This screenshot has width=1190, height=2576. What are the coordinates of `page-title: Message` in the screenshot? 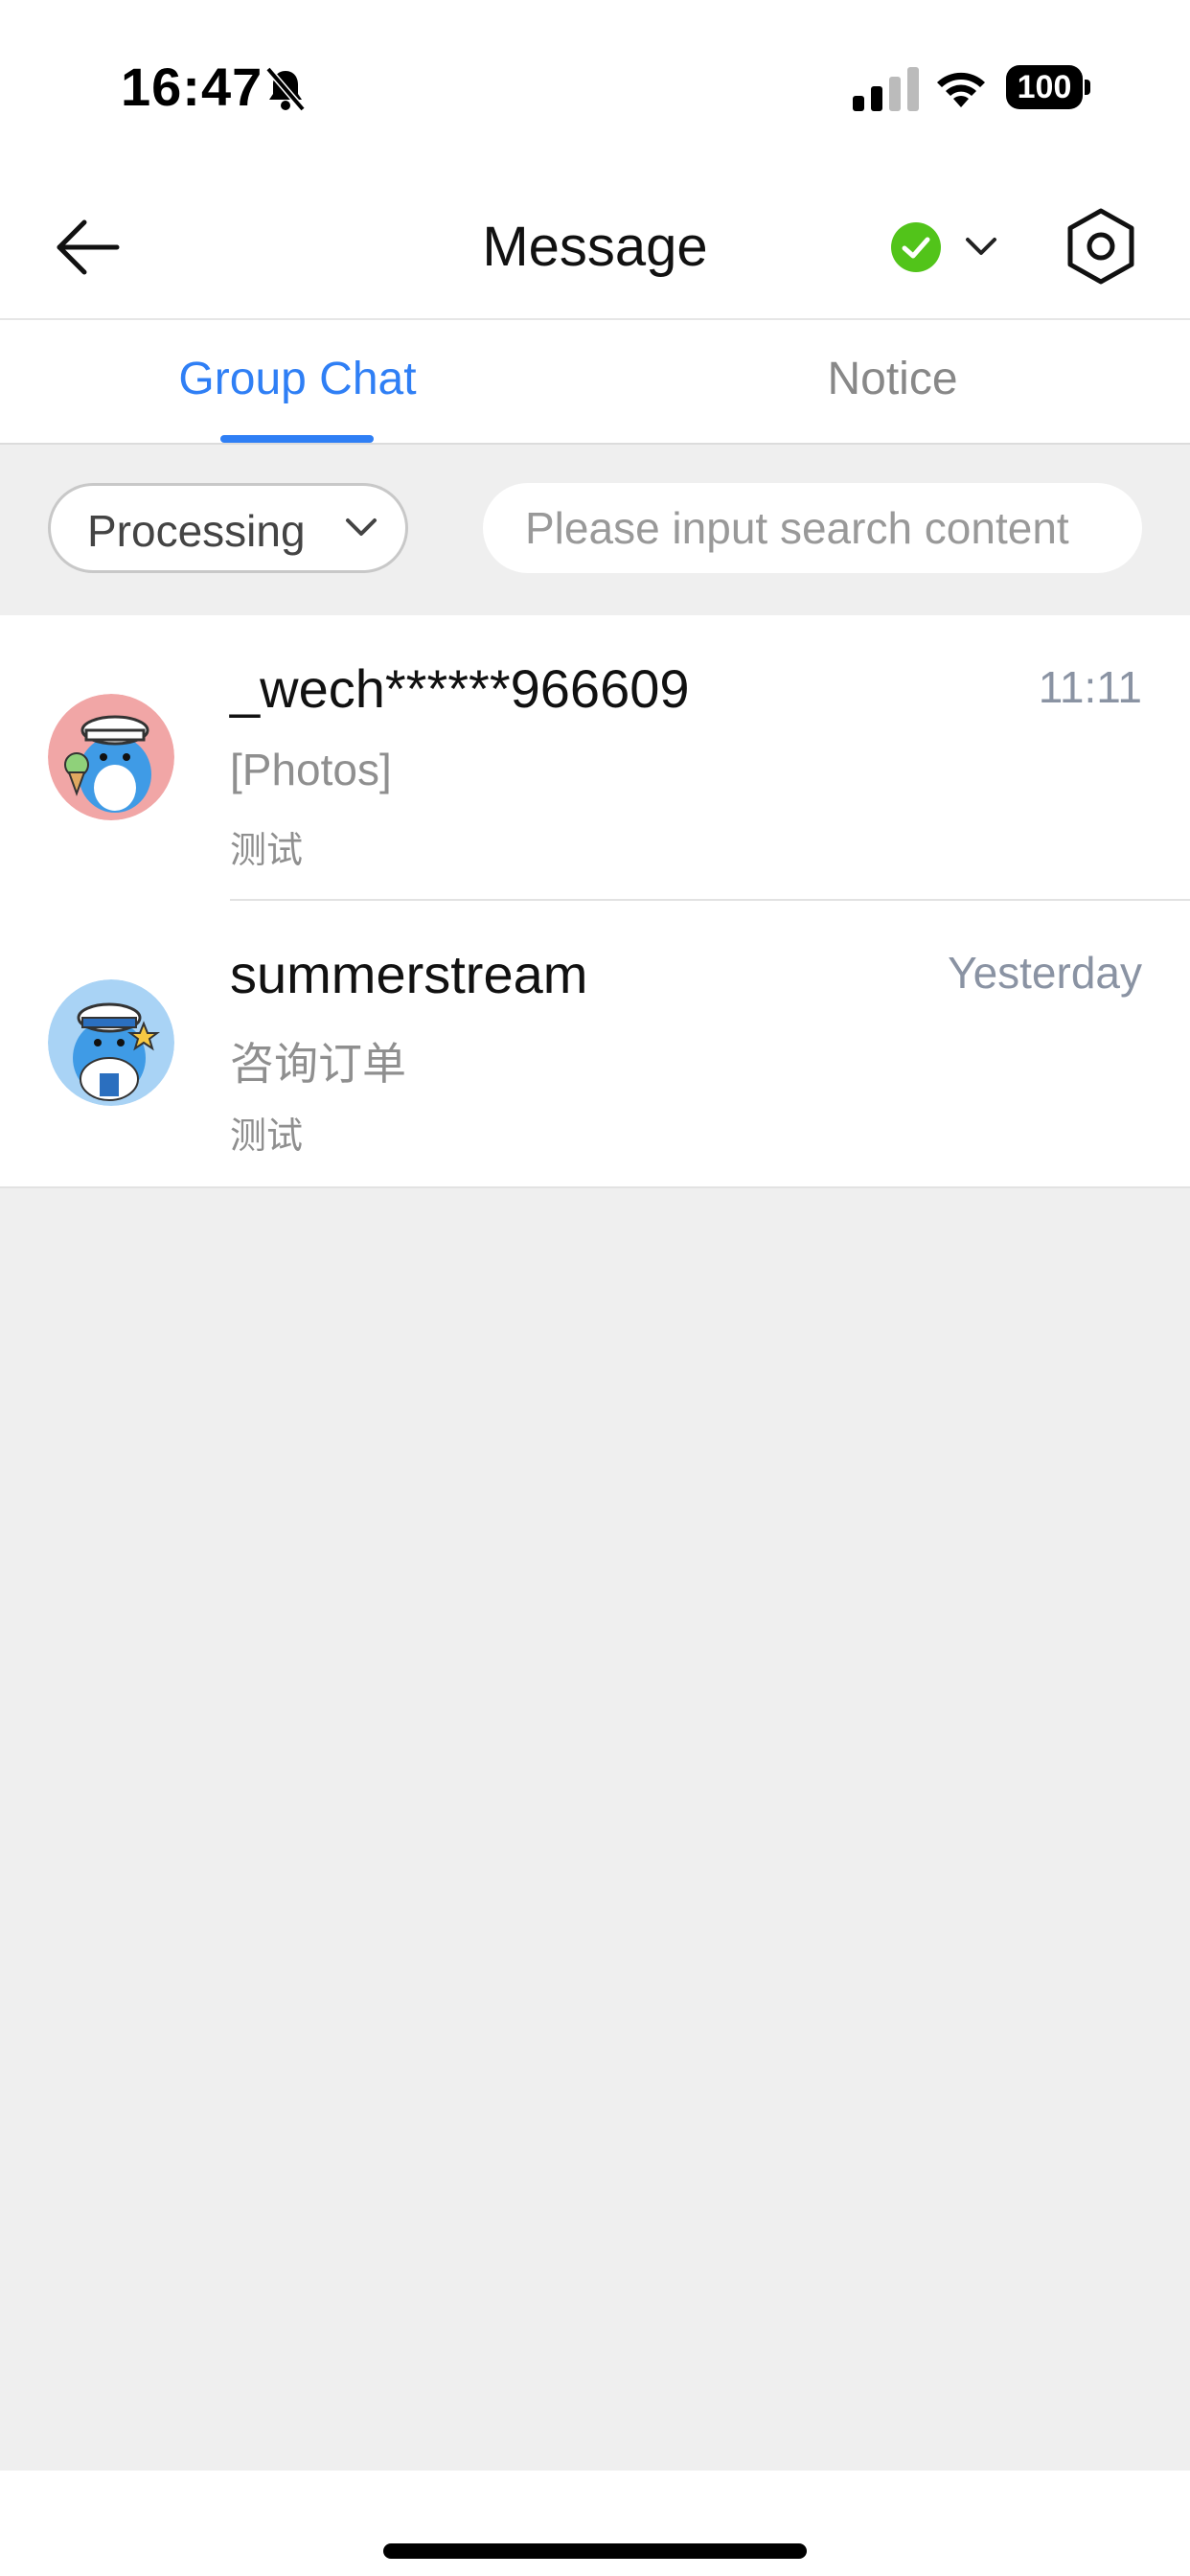 It's located at (595, 247).